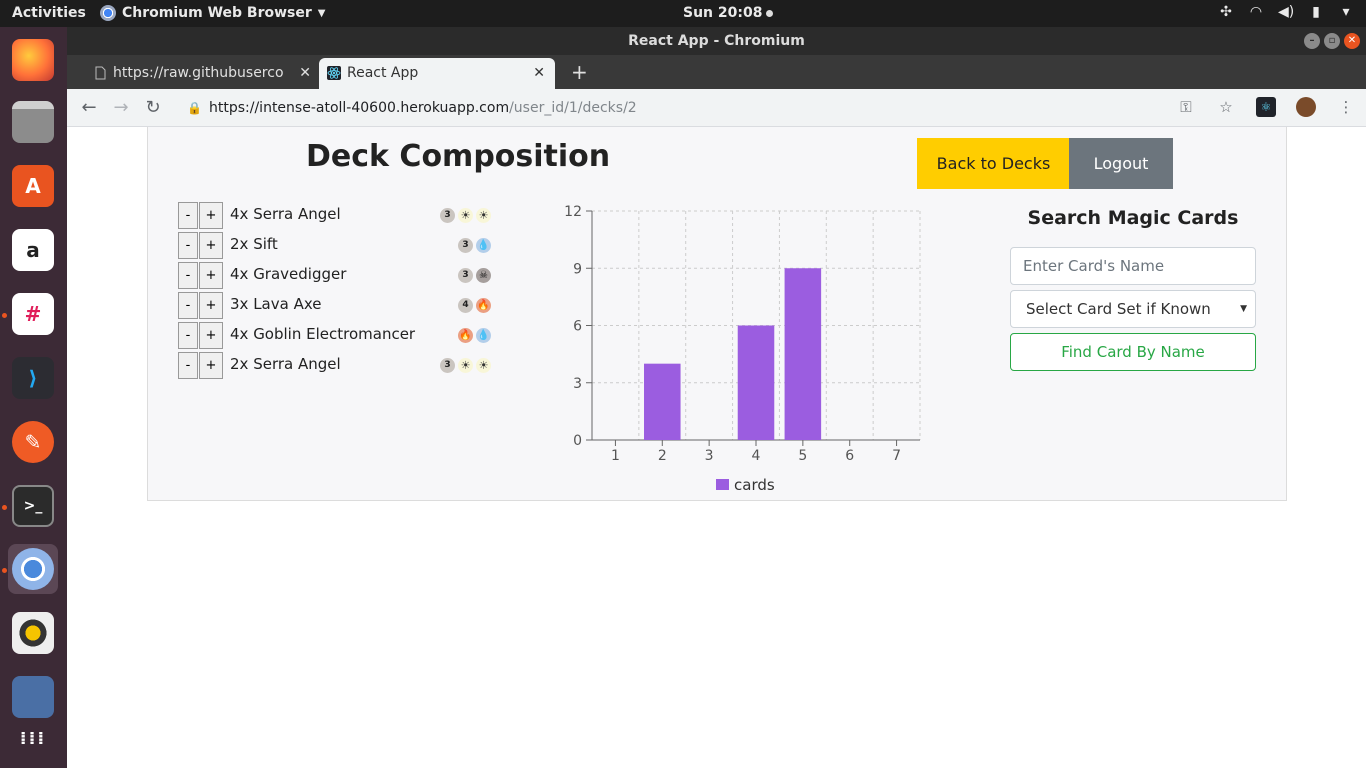 Image resolution: width=1366 pixels, height=768 pixels. Describe the element at coordinates (33, 442) in the screenshot. I see `dock-postman: ✎` at that location.